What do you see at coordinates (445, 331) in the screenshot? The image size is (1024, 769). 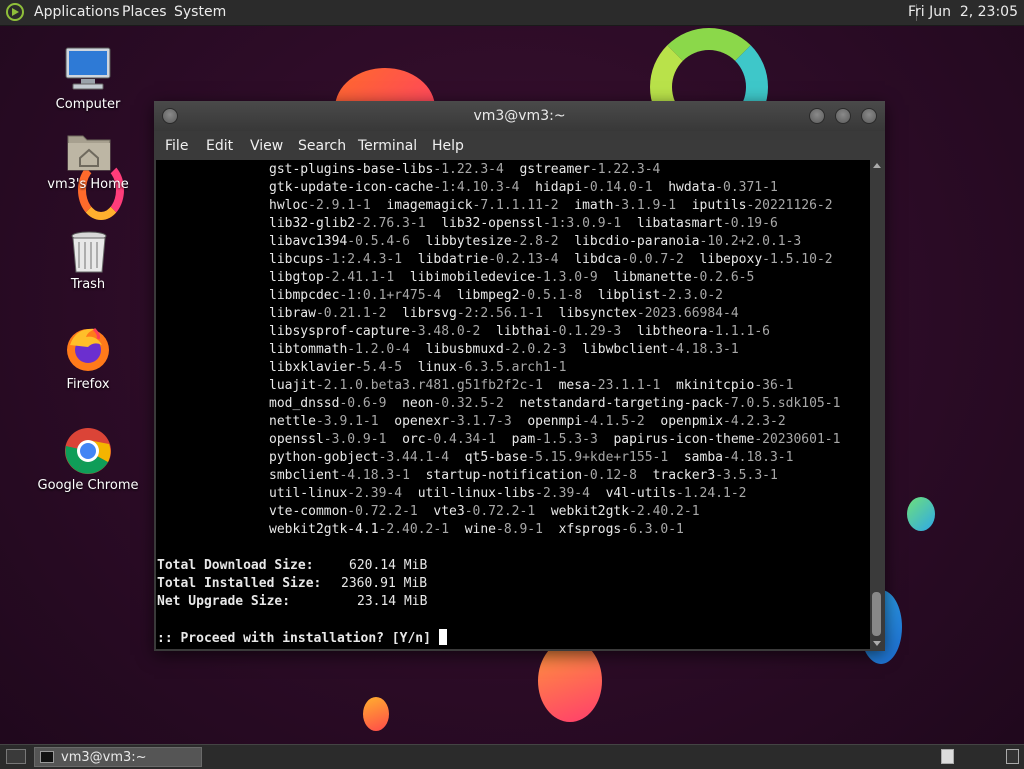 I see `package-version: -3.48.0-2` at bounding box center [445, 331].